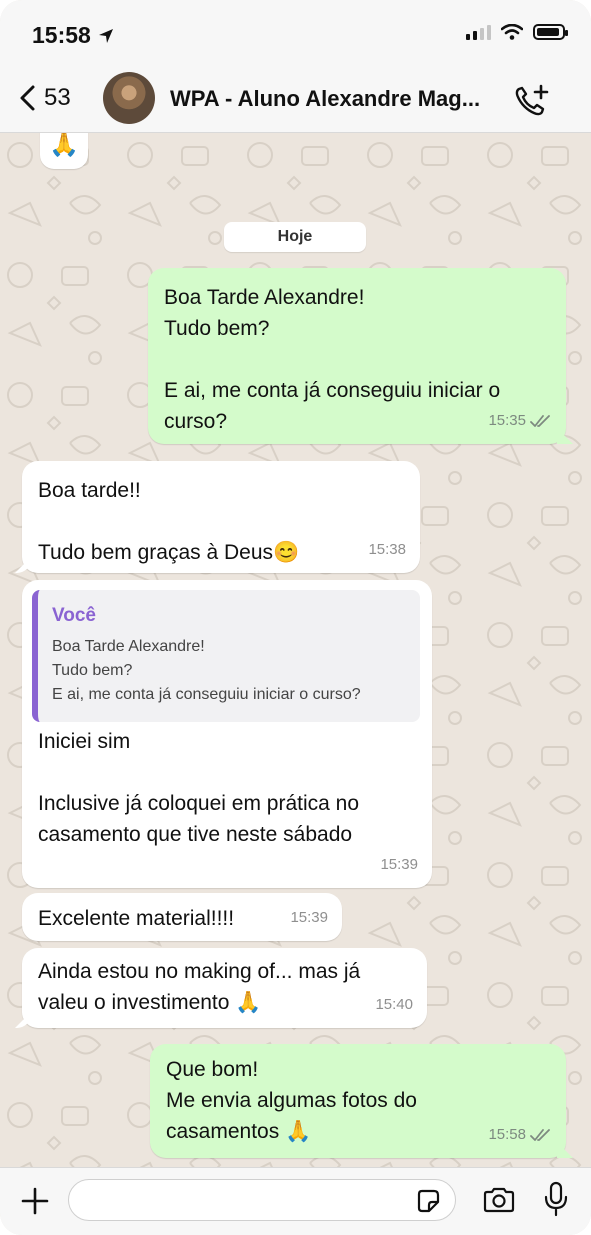 The width and height of the screenshot is (591, 1235). I want to click on sticker-button, so click(428, 1203).